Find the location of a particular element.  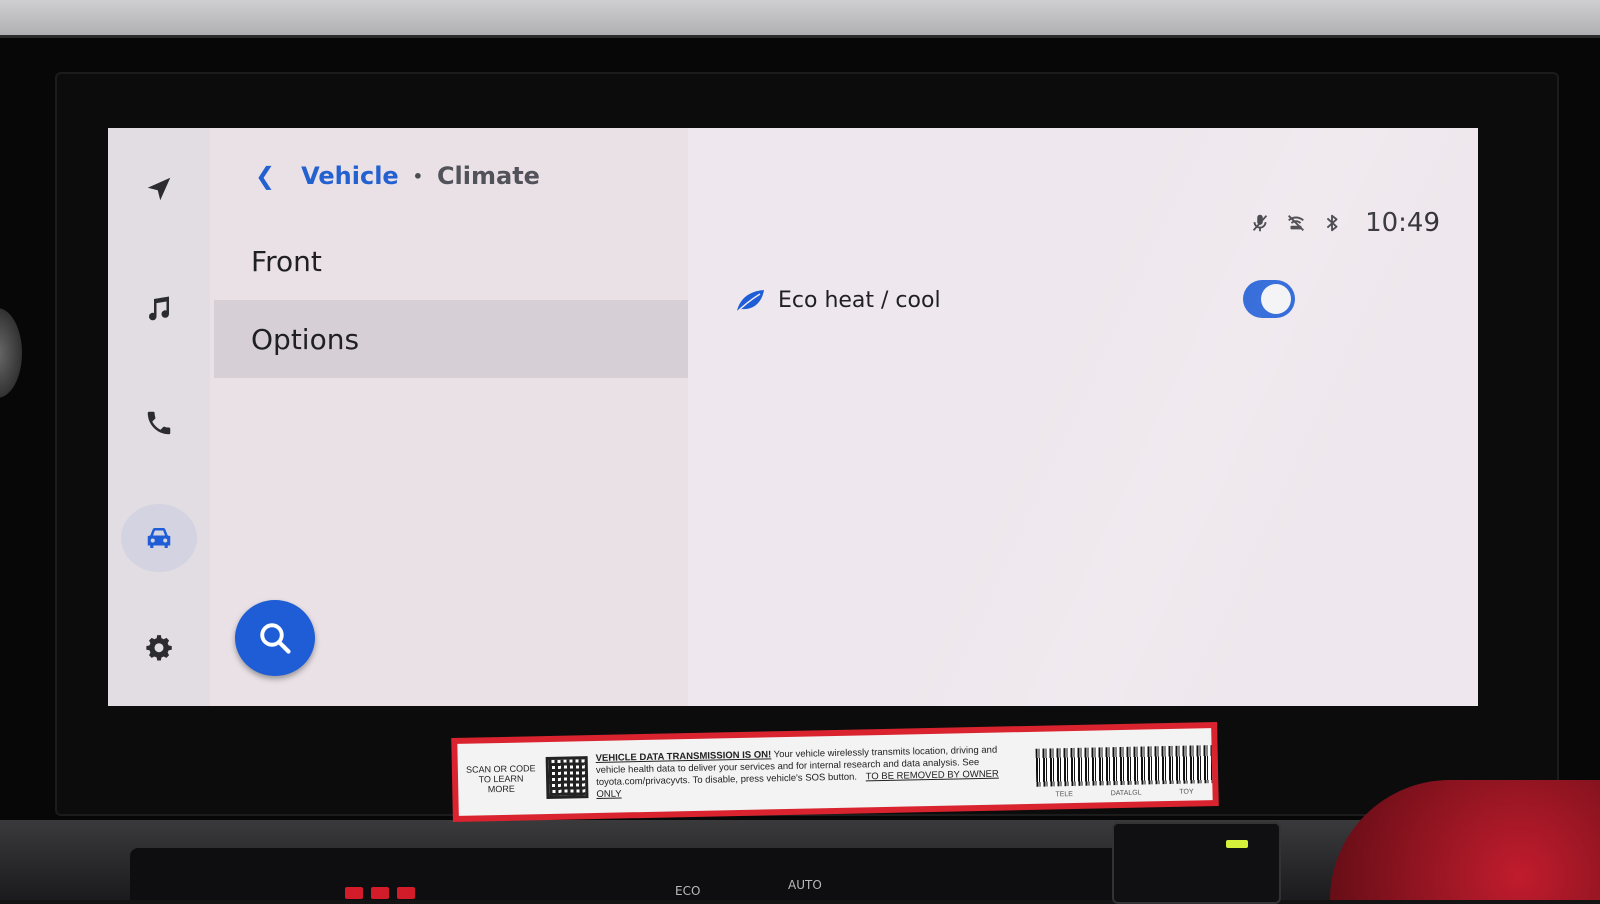

rail-item-music is located at coordinates (159, 309).